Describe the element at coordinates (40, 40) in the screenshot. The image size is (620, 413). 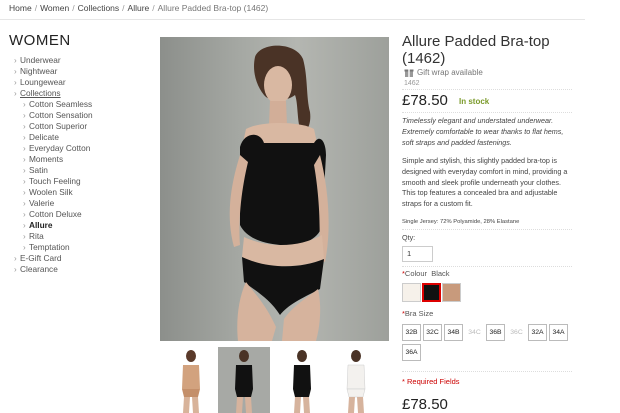
I see `sidebar-title: WOMEN` at that location.